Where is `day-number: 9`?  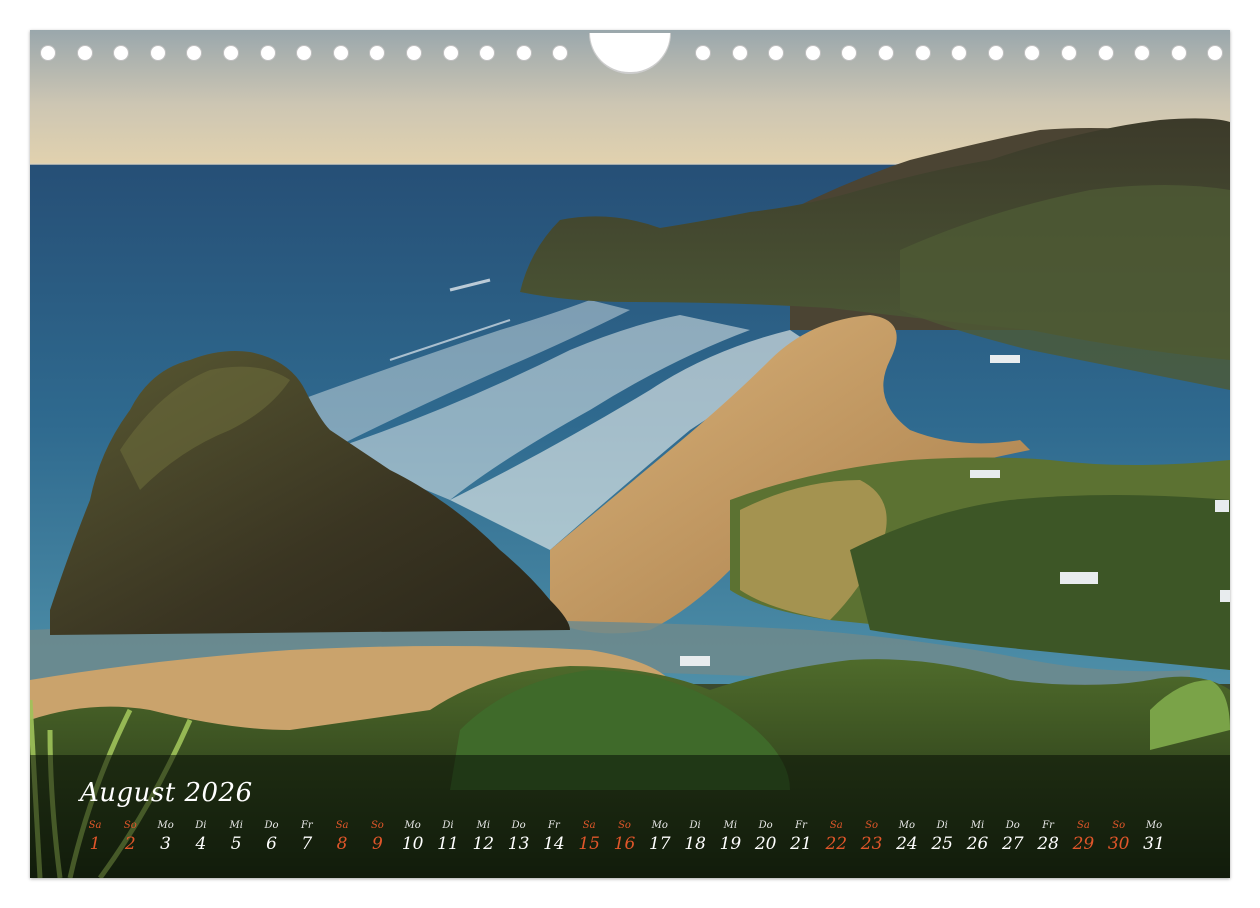
day-number: 9 is located at coordinates (377, 844).